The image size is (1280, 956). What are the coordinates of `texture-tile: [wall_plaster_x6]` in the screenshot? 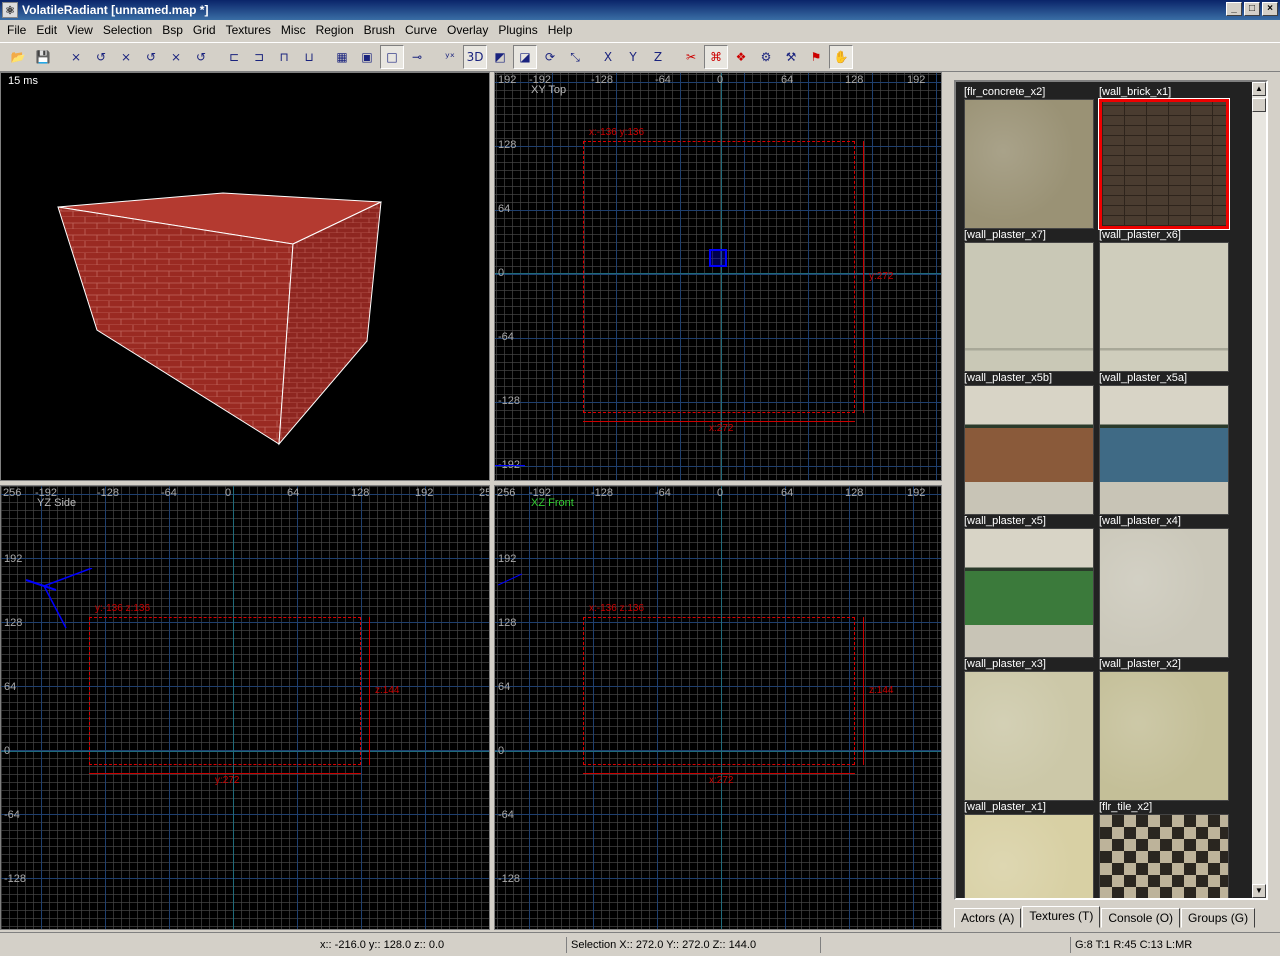 It's located at (1164, 300).